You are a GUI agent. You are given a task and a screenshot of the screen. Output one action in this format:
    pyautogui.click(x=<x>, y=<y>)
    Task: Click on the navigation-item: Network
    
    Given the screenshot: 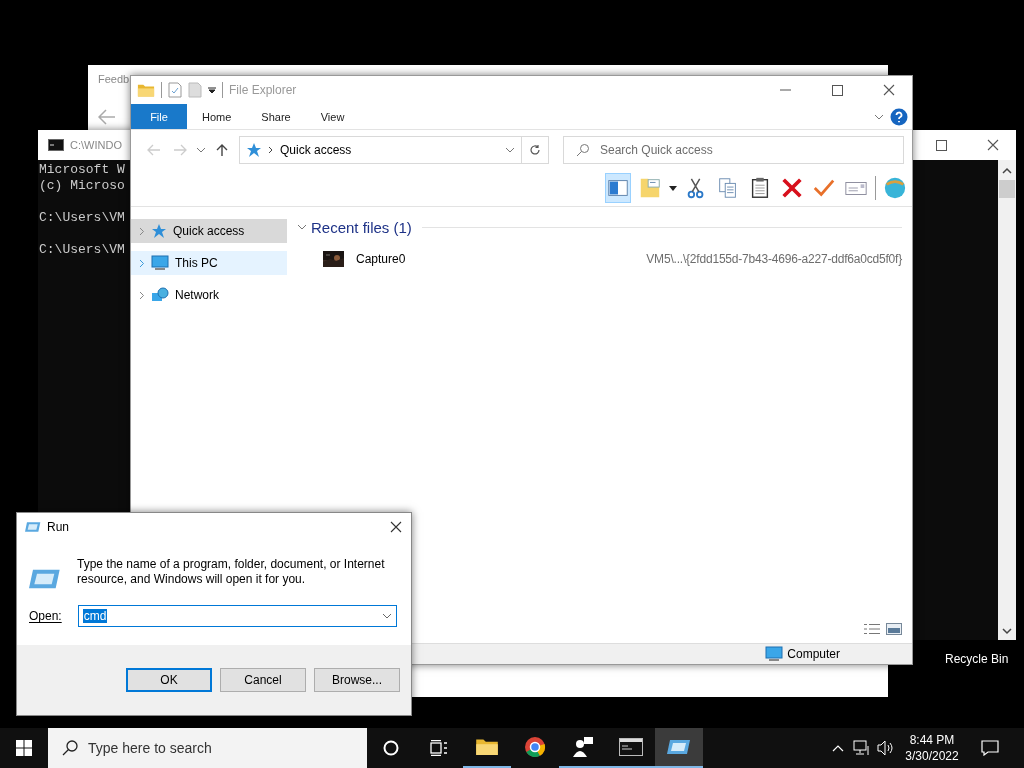 What is the action you would take?
    pyautogui.click(x=209, y=295)
    